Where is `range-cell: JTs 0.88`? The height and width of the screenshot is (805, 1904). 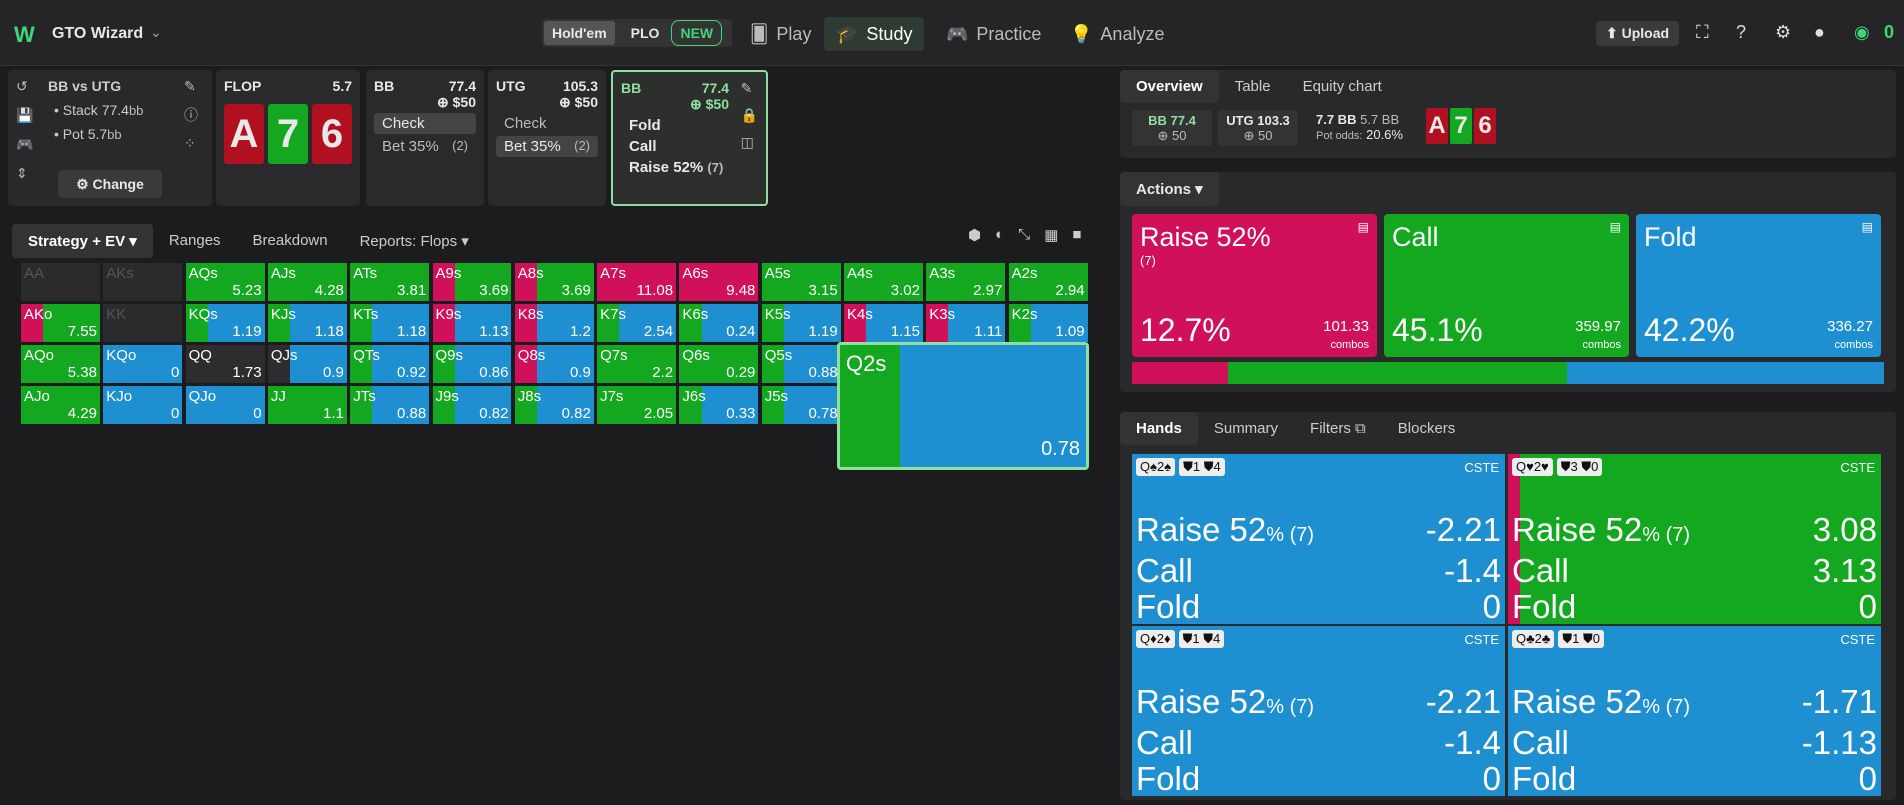 range-cell: JTs 0.88 is located at coordinates (390, 404).